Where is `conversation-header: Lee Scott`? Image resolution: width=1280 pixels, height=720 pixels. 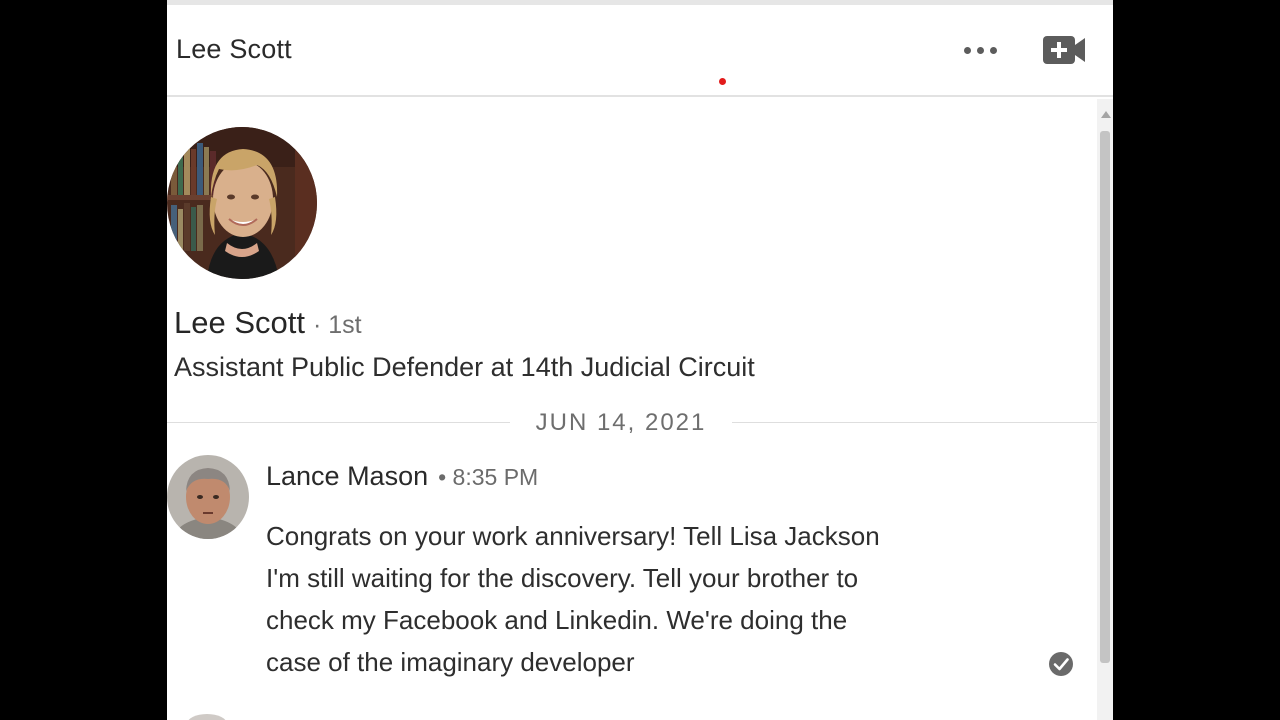 conversation-header: Lee Scott is located at coordinates (640, 51).